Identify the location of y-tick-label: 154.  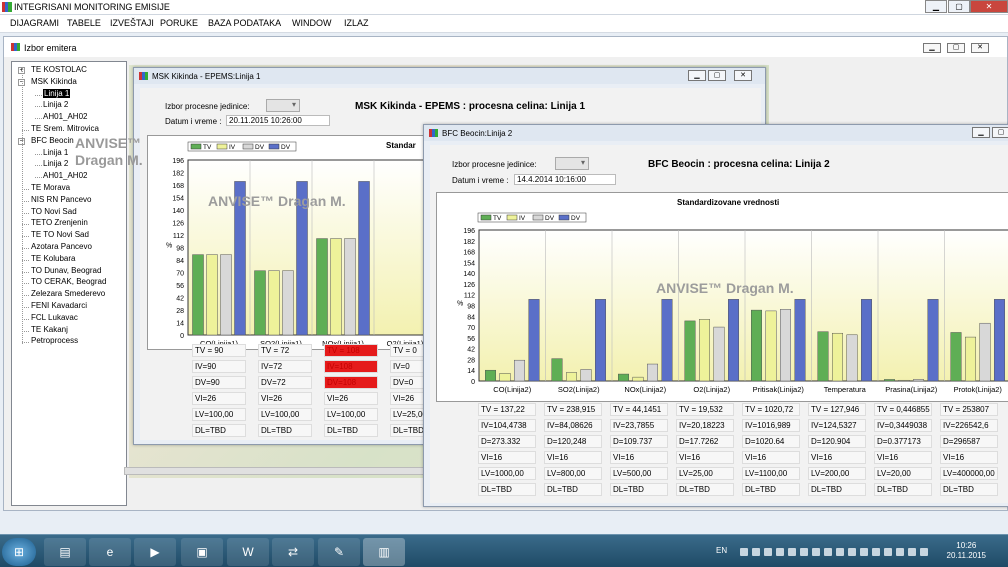
(178, 199).